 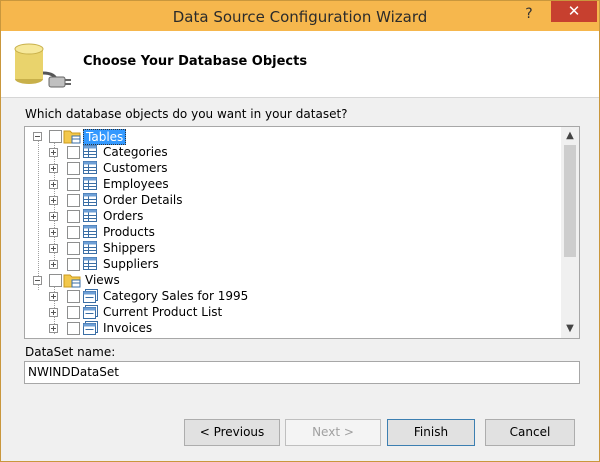 What do you see at coordinates (302, 372) in the screenshot?
I see `dataset-name-input` at bounding box center [302, 372].